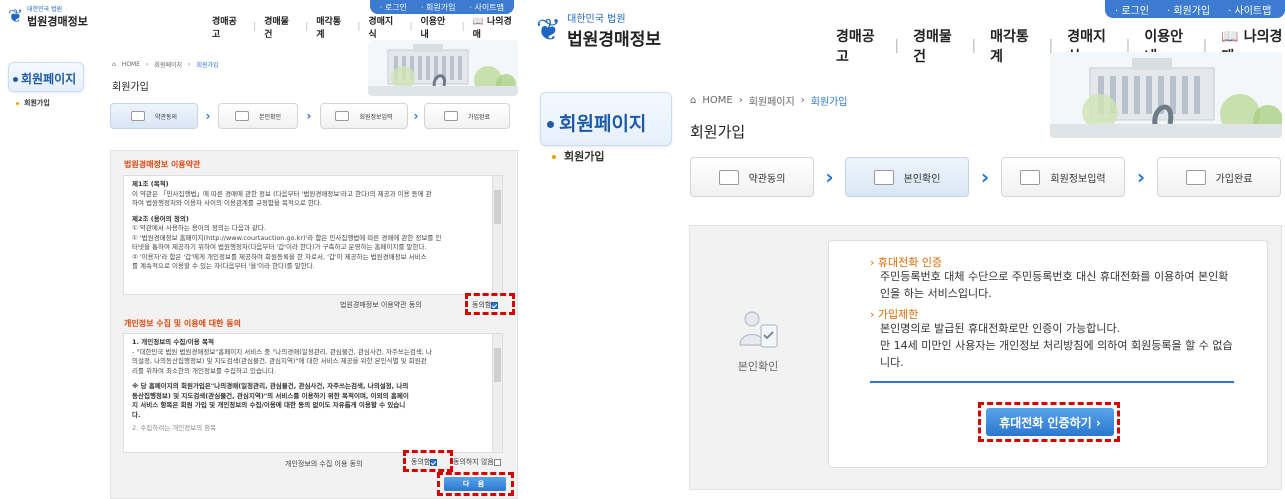  What do you see at coordinates (758, 366) in the screenshot?
I see `cert-label: 본인확인` at bounding box center [758, 366].